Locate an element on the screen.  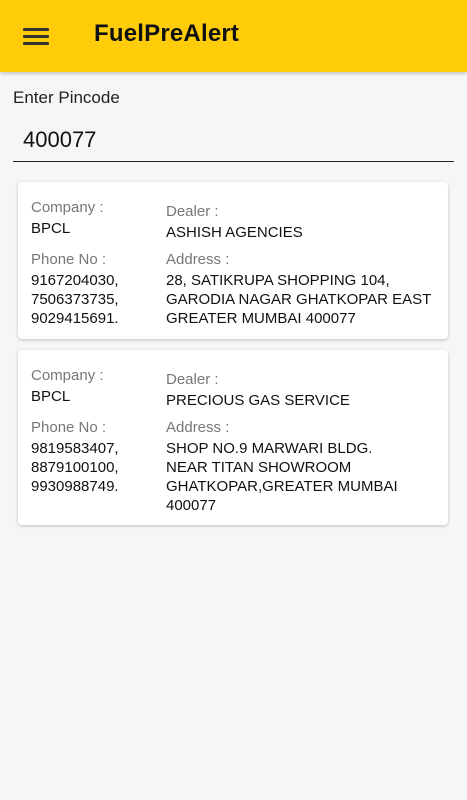
menu-button is located at coordinates (36, 36).